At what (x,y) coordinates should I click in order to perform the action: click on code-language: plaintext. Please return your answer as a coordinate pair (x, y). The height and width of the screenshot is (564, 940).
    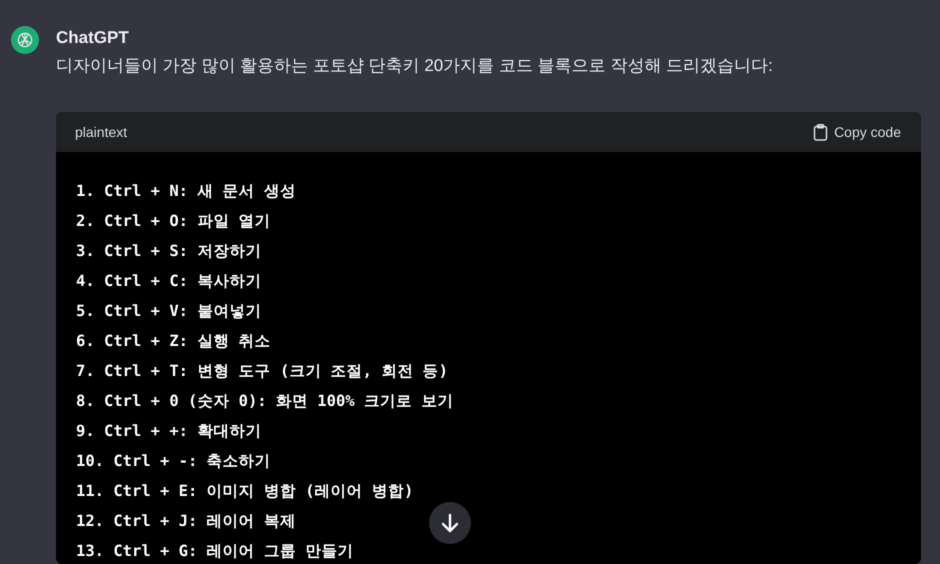
    Looking at the image, I should click on (101, 132).